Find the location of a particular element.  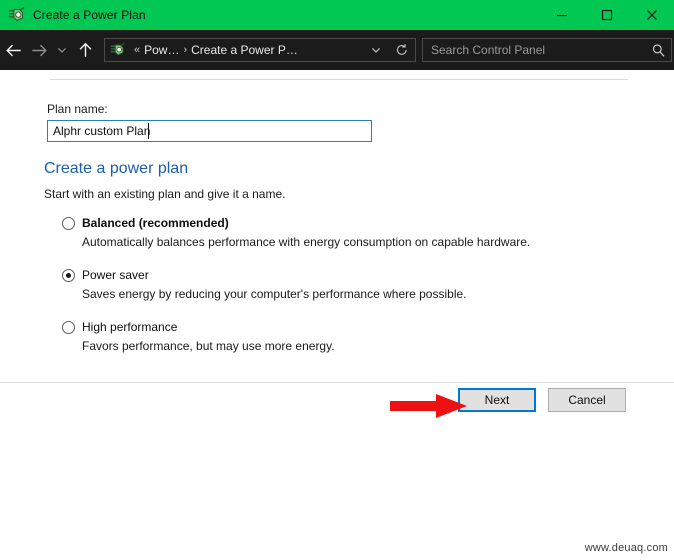

minimize-button is located at coordinates (561, 15).